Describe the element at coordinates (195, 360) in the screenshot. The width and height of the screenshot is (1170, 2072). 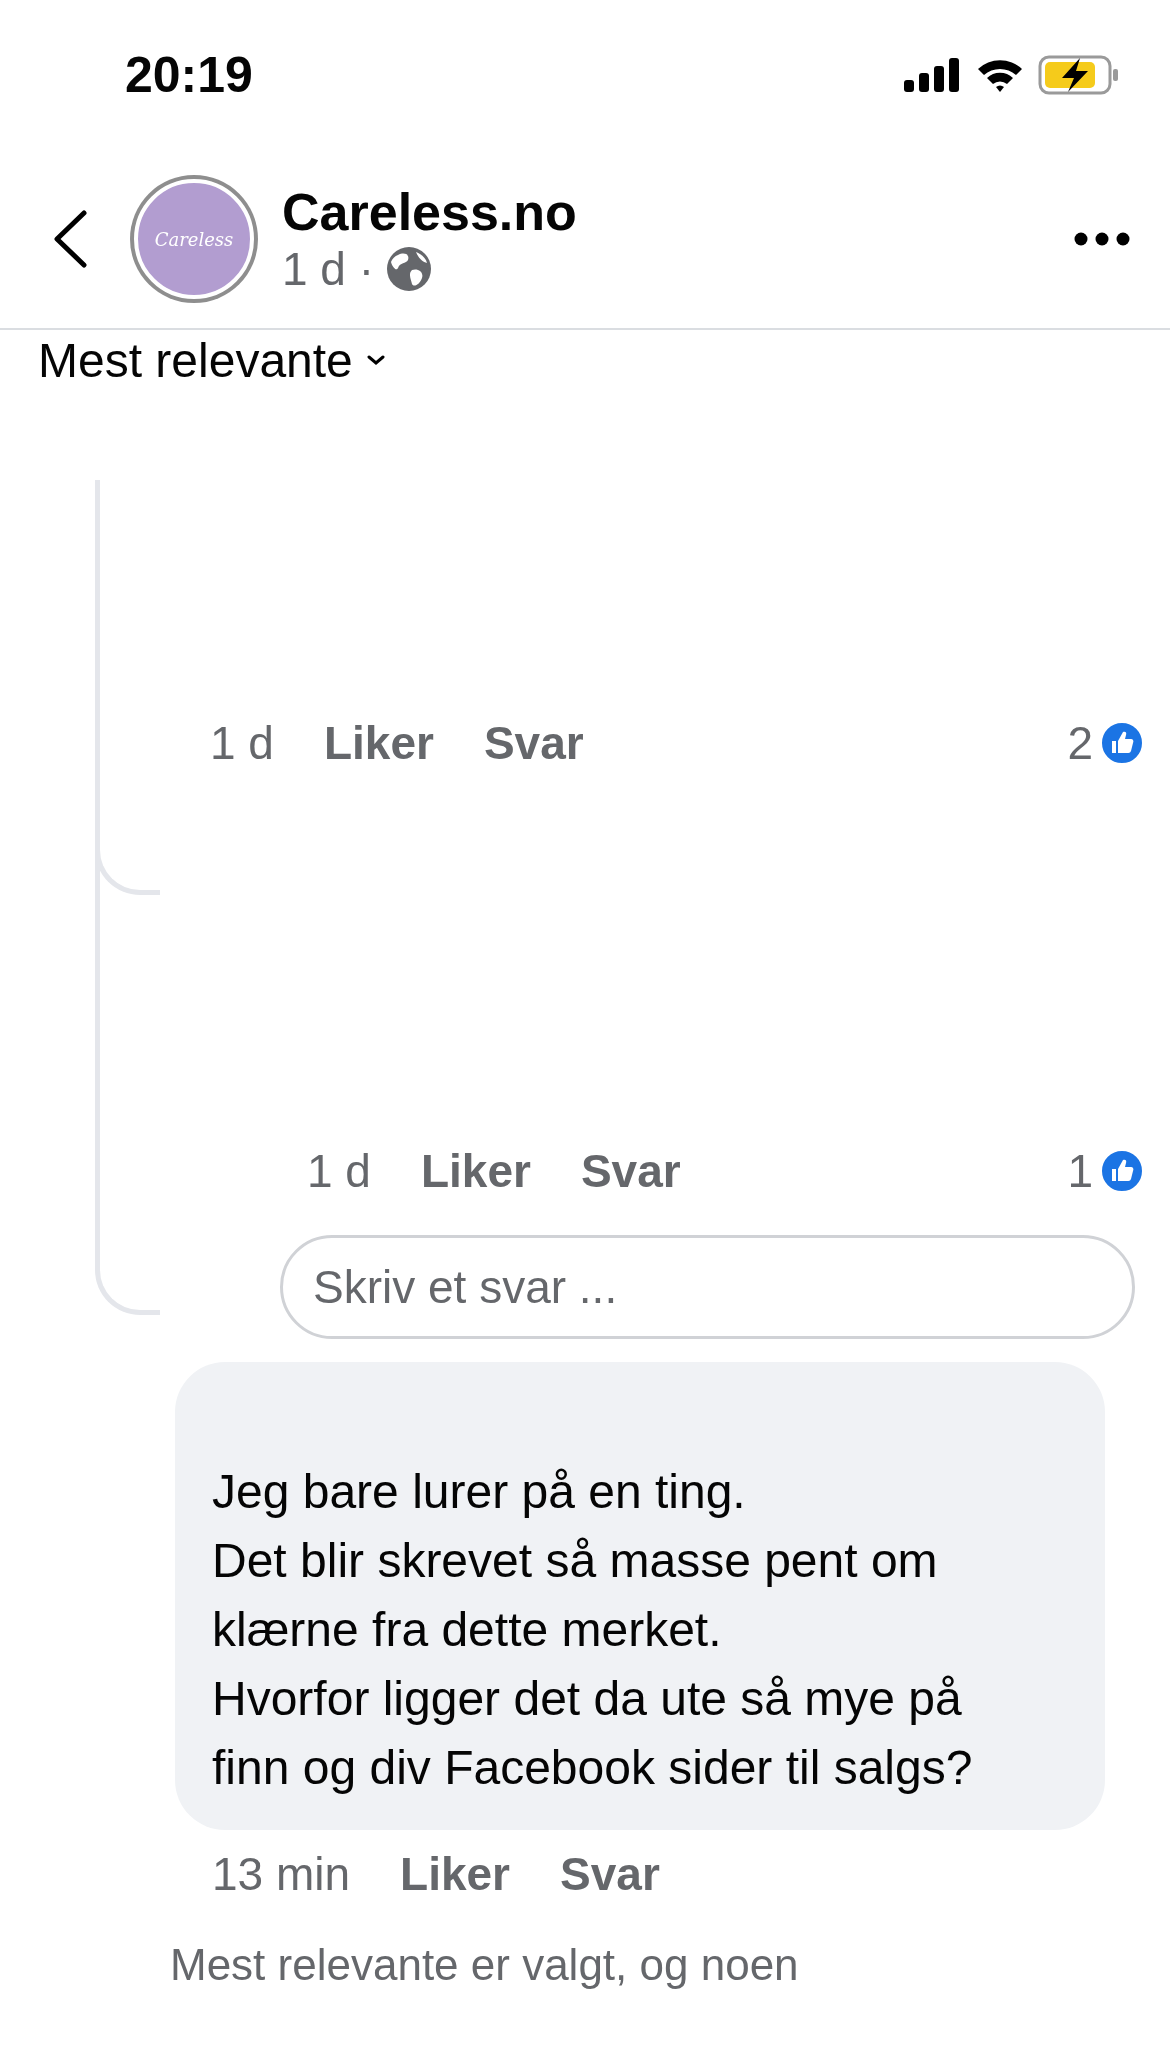
I see `sort-label: Mest relevante` at that location.